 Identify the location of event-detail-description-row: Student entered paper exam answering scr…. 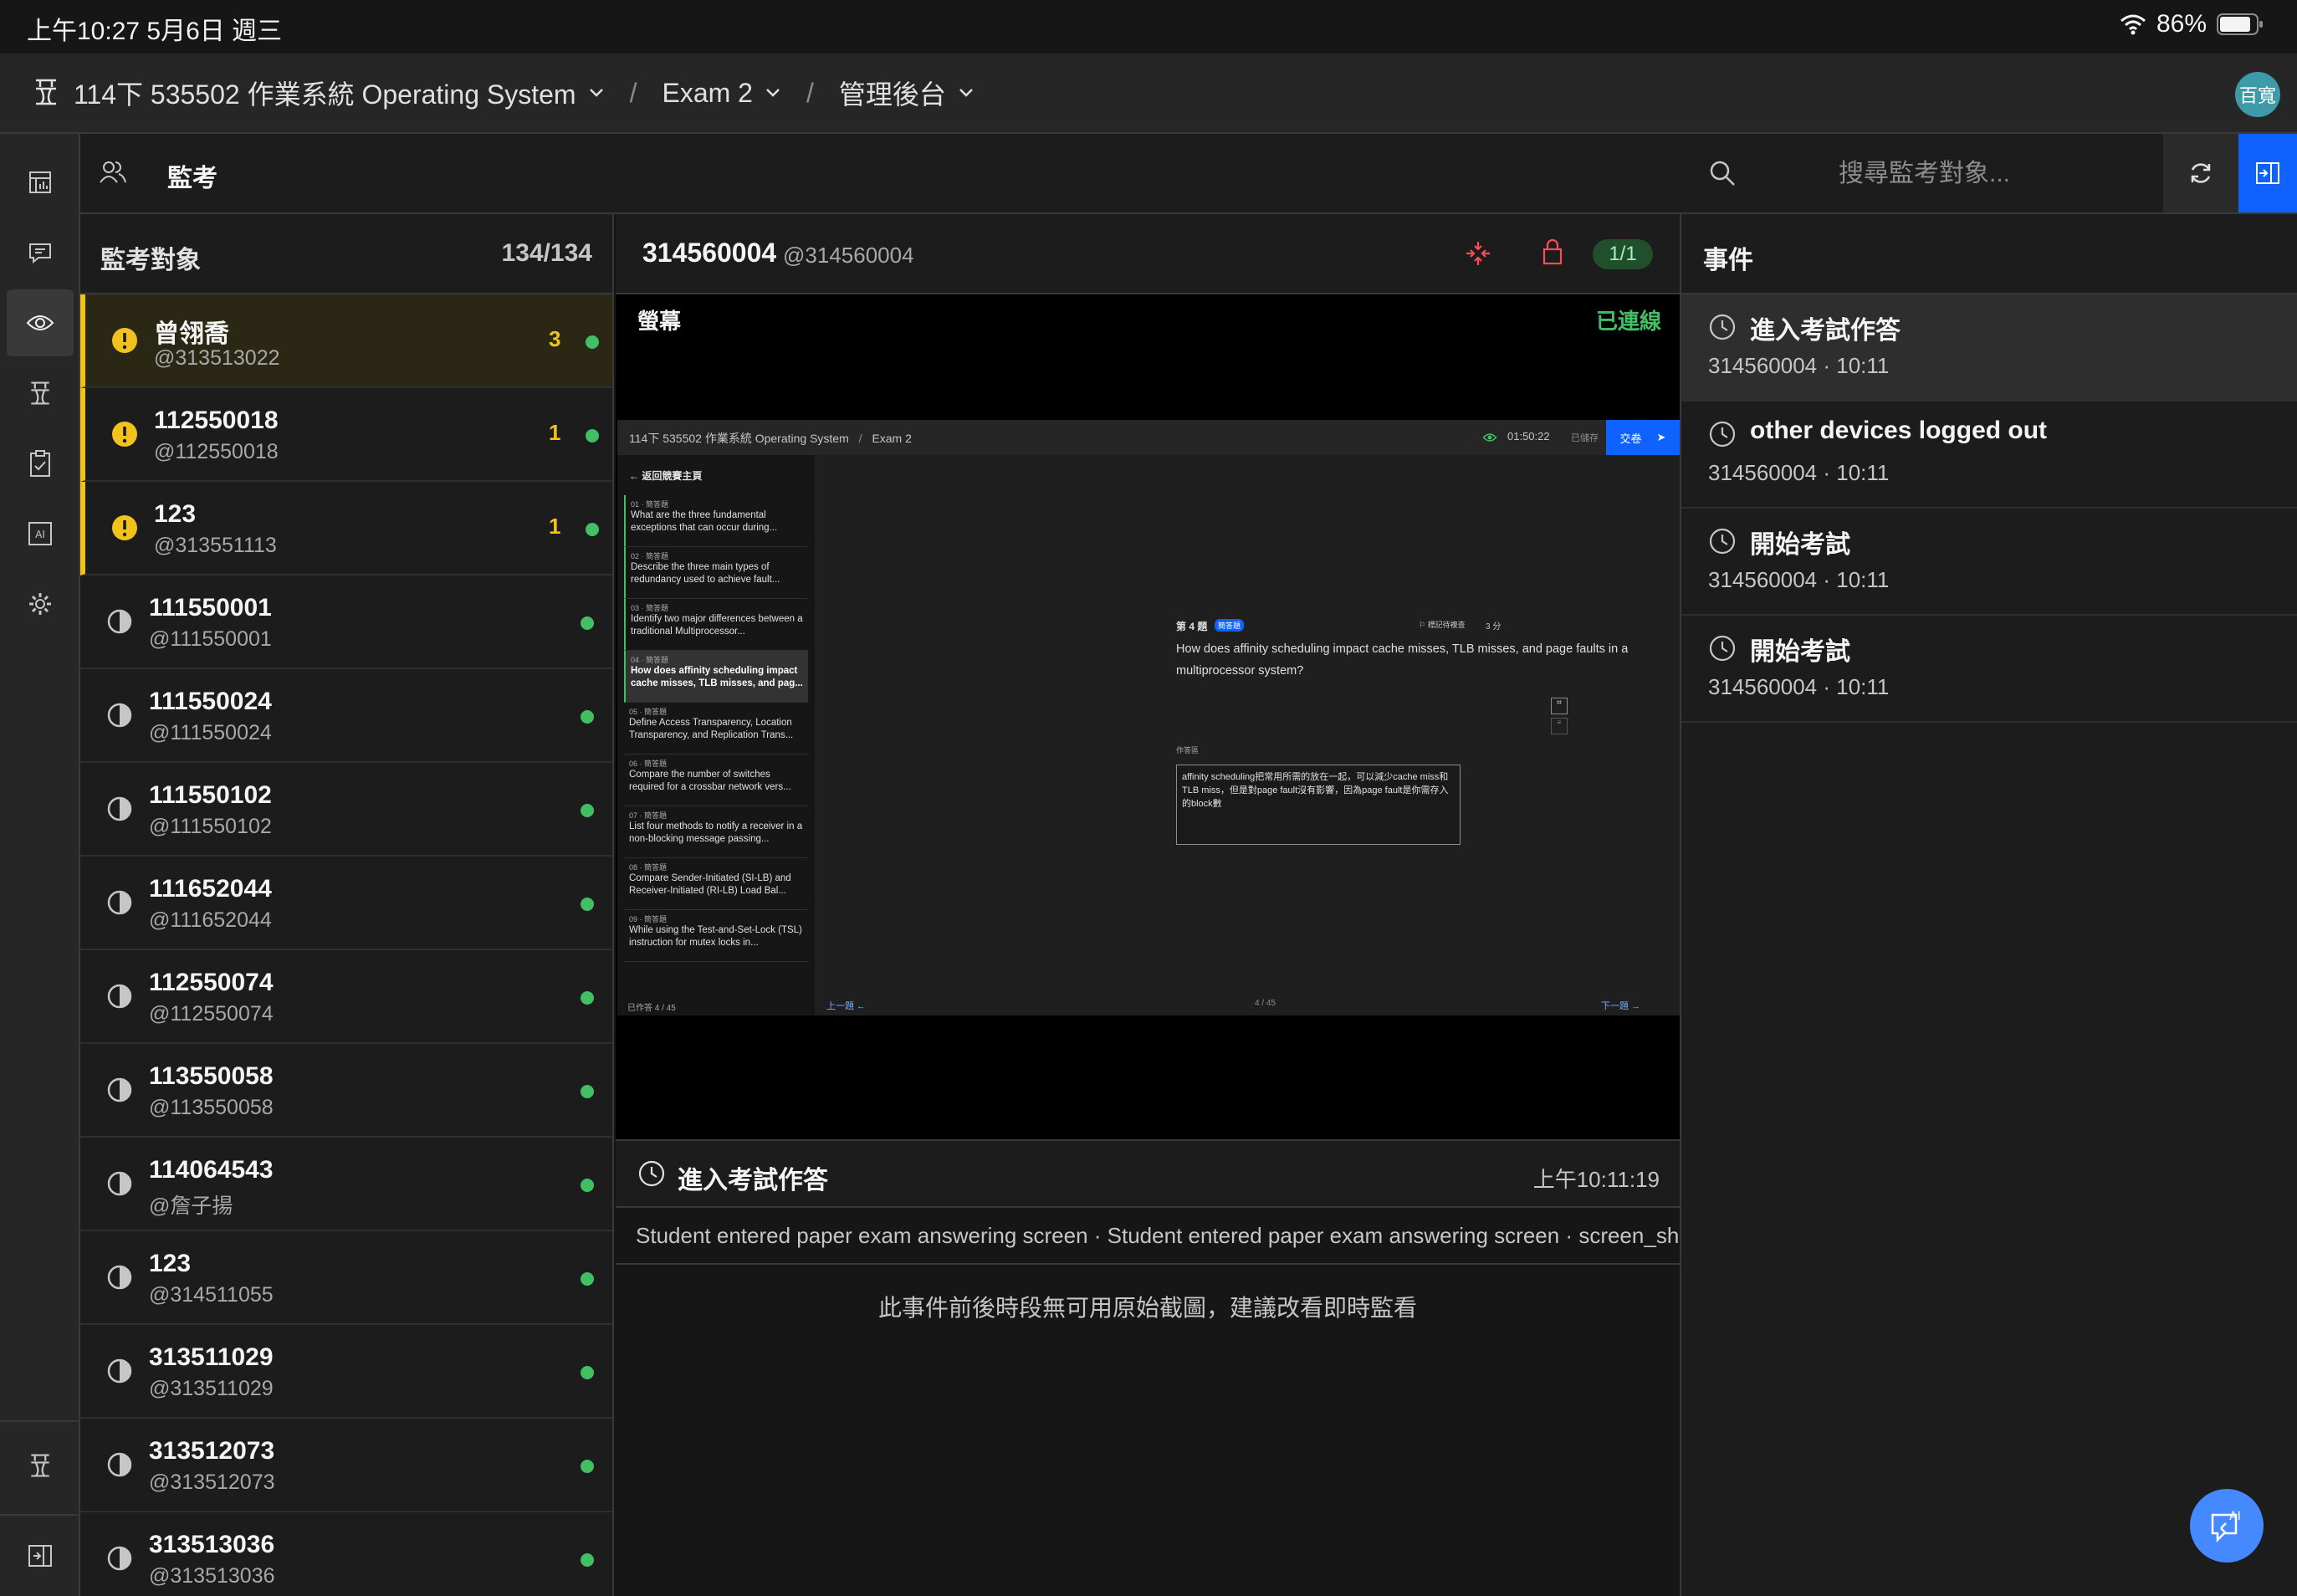
(1163, 1237).